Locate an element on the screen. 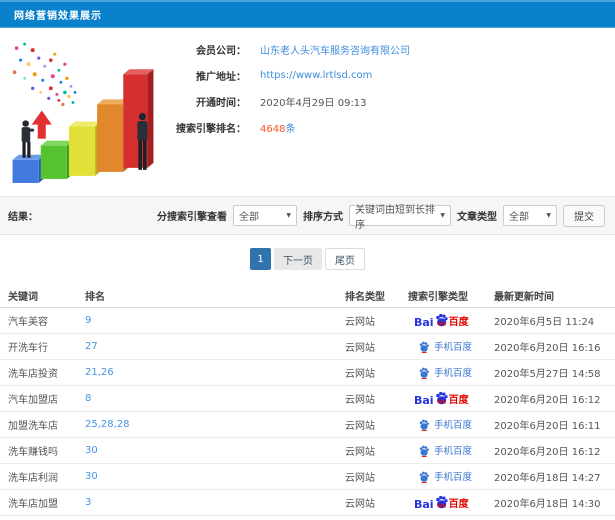 The image size is (615, 520). pagination: 1 下一页 尾页 is located at coordinates (307, 259).